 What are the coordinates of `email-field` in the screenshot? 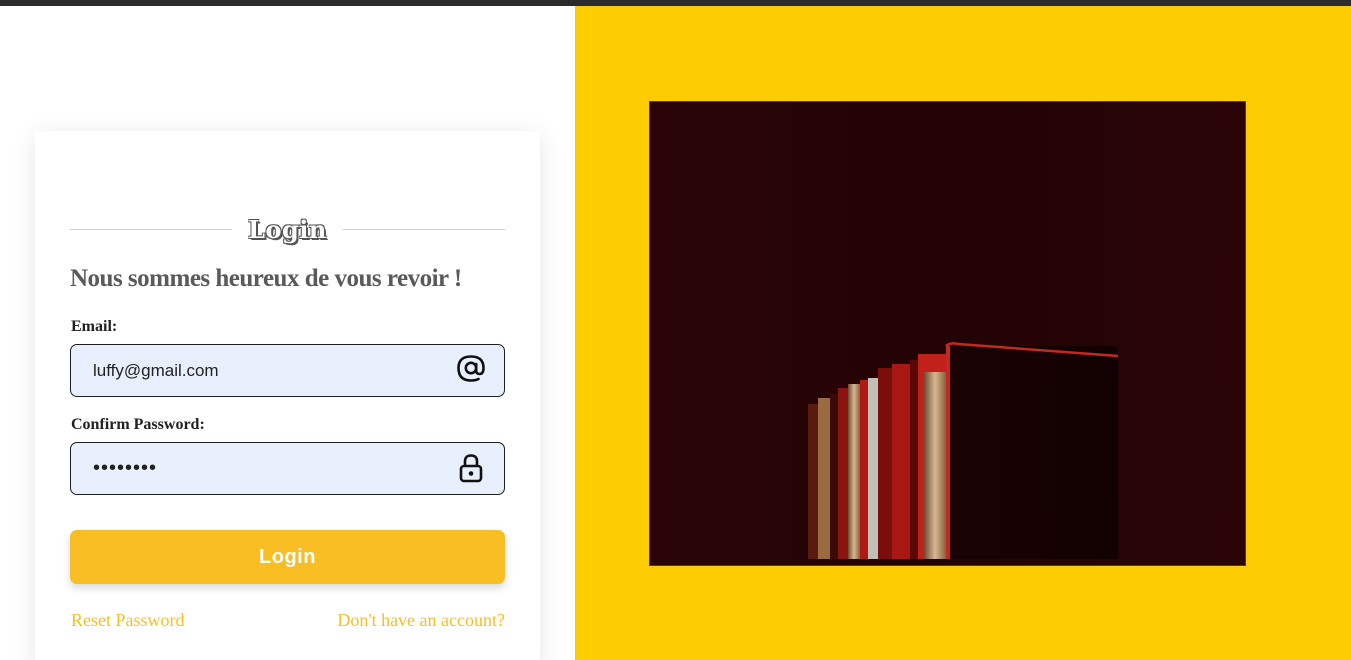 It's located at (273, 370).